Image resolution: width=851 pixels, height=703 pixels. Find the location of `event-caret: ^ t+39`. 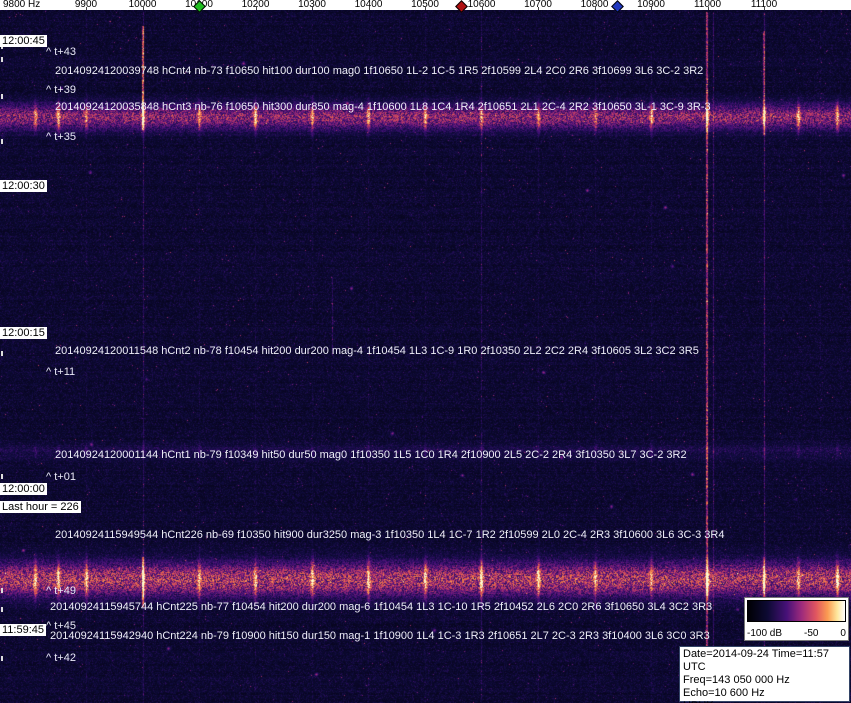

event-caret: ^ t+39 is located at coordinates (61, 90).